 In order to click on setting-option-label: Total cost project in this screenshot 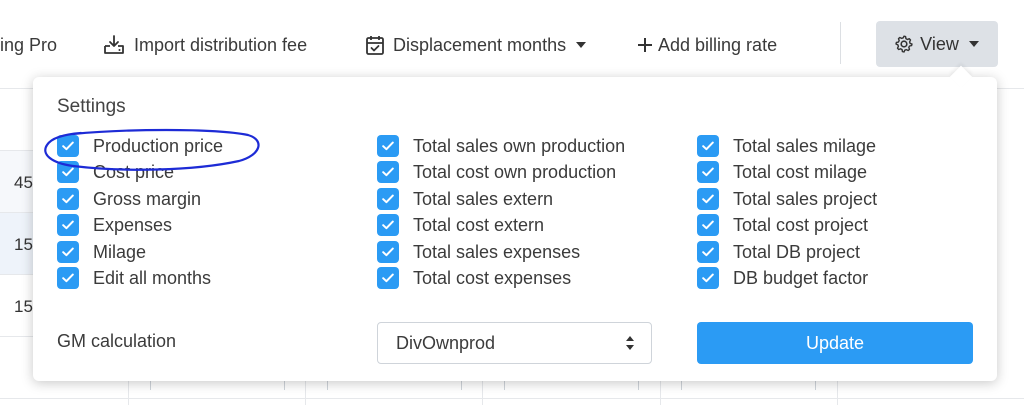, I will do `click(801, 224)`.